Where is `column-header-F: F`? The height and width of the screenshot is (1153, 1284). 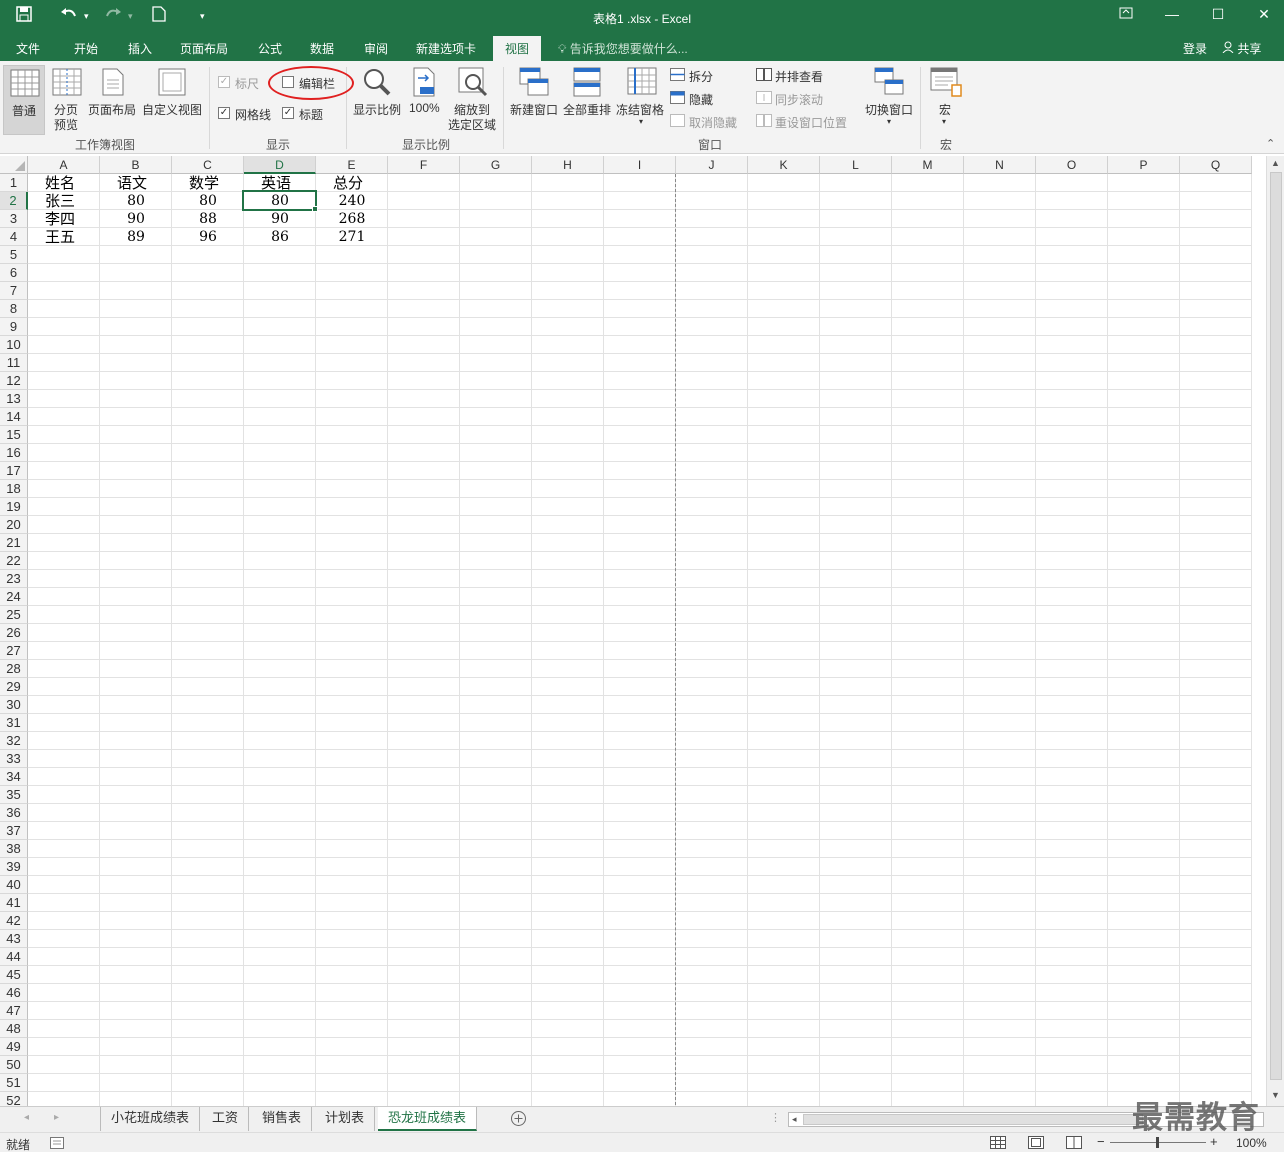
column-header-F: F is located at coordinates (424, 165).